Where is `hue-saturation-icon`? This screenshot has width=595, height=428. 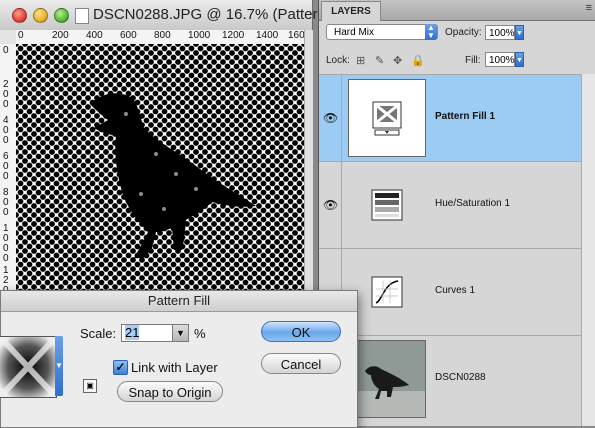 hue-saturation-icon is located at coordinates (387, 205).